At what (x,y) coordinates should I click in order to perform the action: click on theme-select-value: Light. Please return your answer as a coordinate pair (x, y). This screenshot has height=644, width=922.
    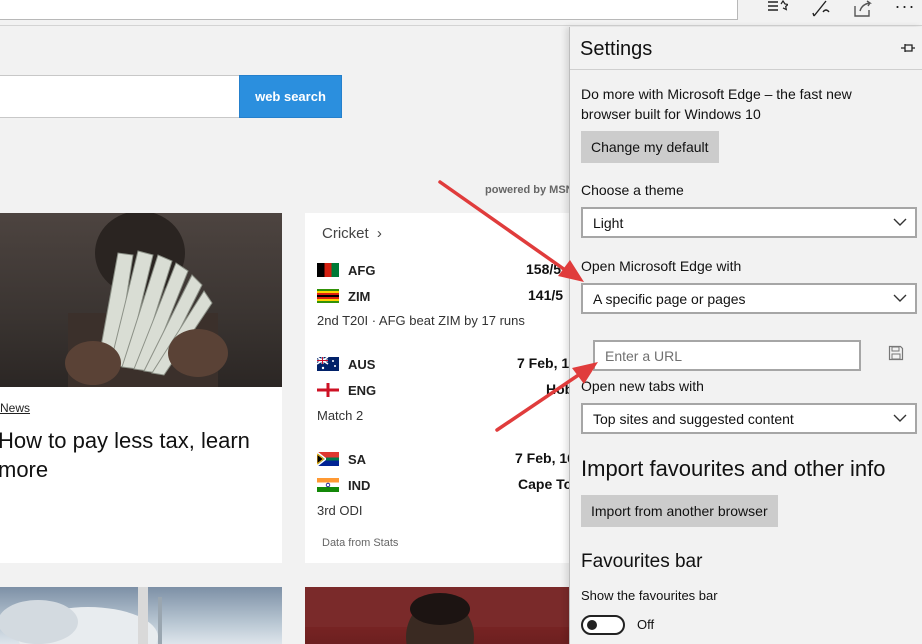
    Looking at the image, I should click on (608, 222).